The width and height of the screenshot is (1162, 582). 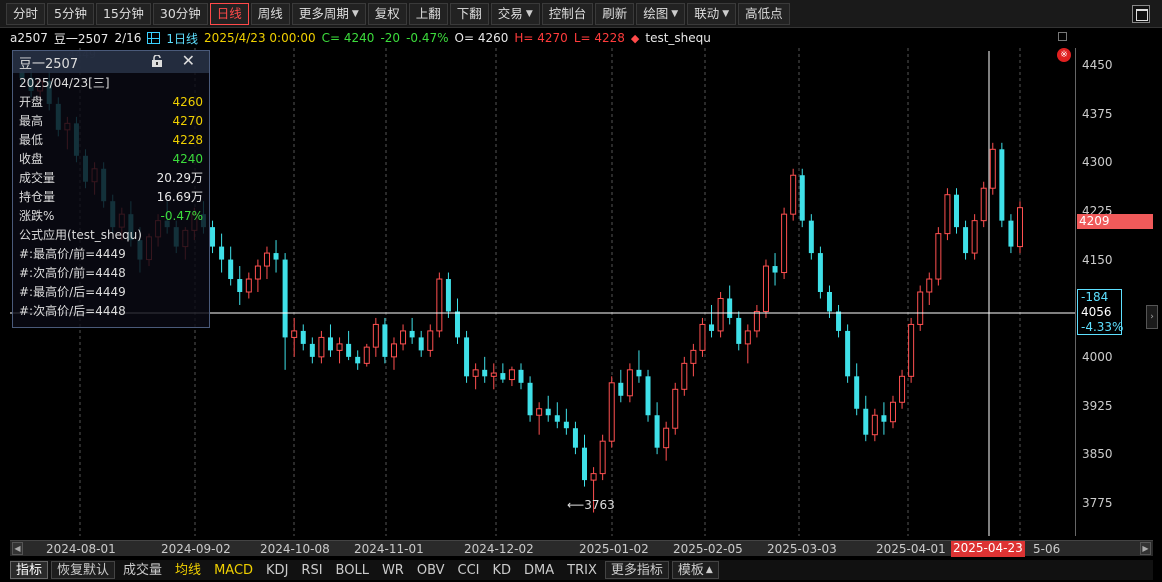 I want to click on toolbar-button-7: 复权, so click(x=387, y=13).